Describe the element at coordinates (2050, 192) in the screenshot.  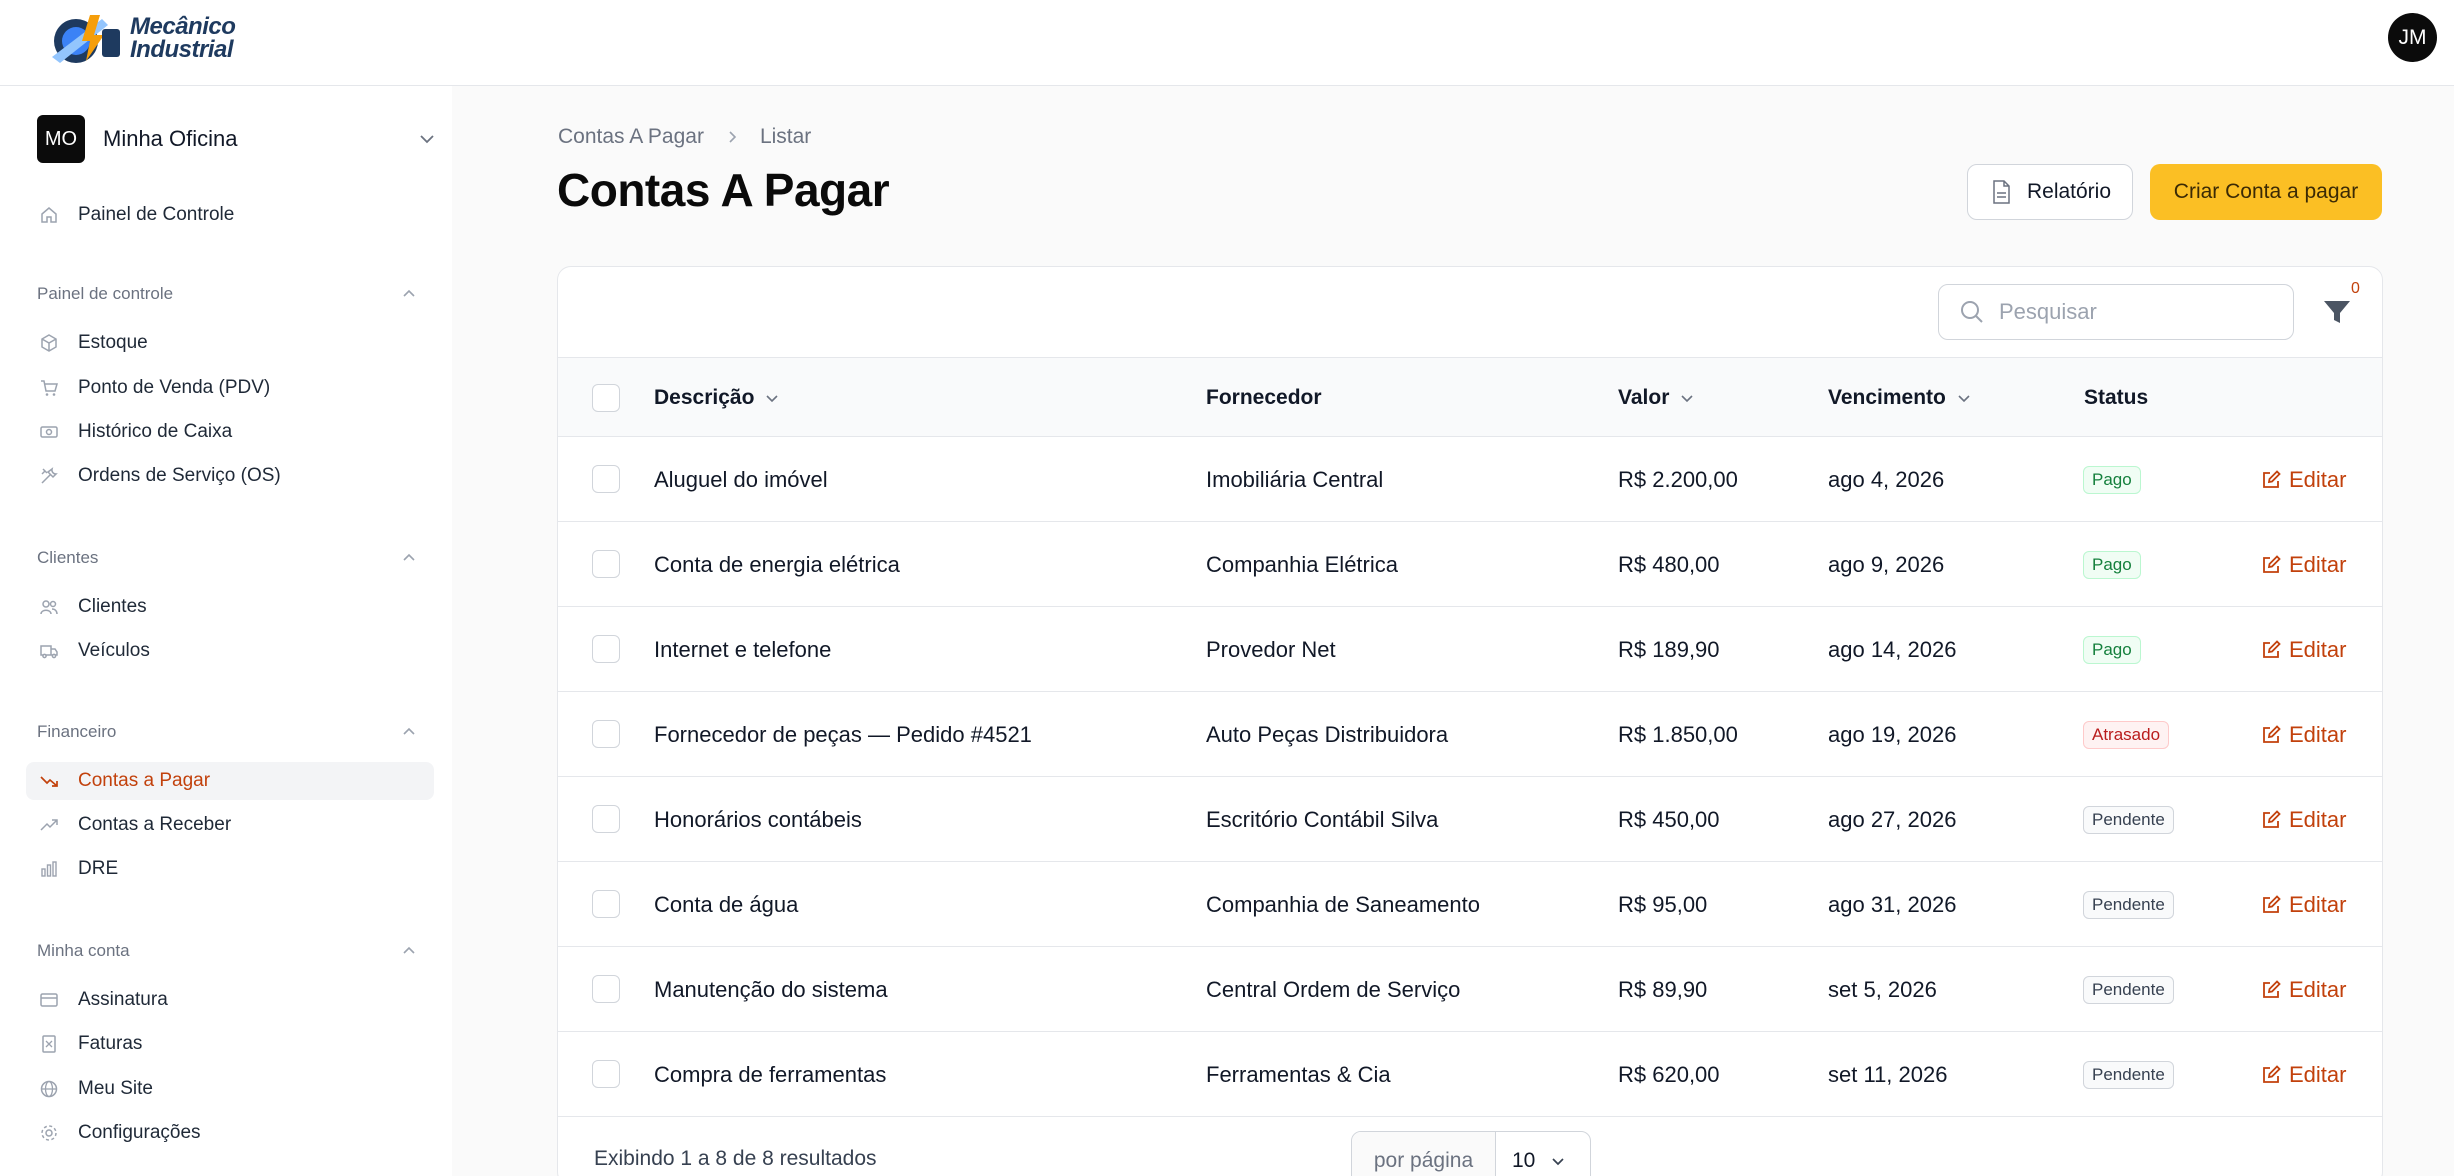
I see `report-button: Relatório` at that location.